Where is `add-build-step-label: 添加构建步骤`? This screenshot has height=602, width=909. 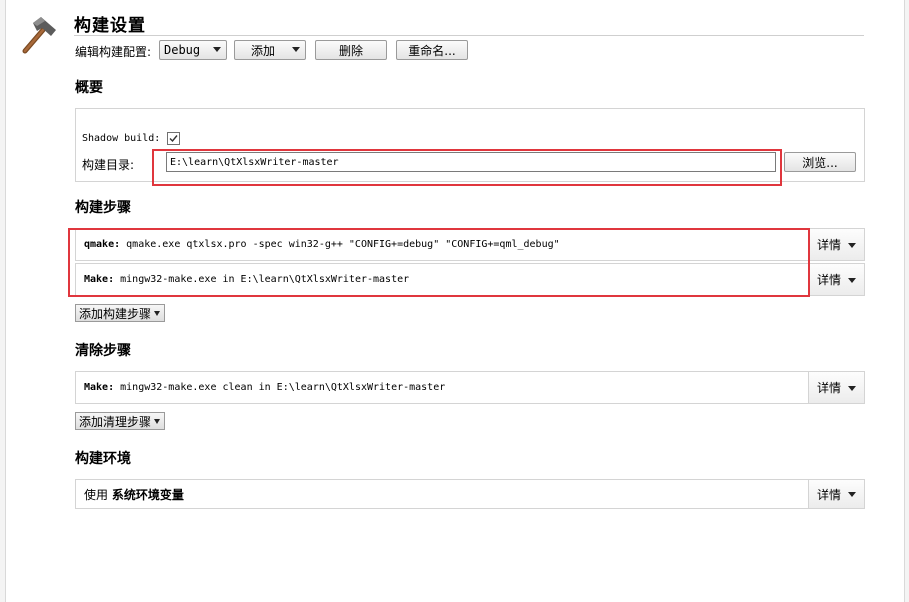 add-build-step-label: 添加构建步骤 is located at coordinates (115, 313).